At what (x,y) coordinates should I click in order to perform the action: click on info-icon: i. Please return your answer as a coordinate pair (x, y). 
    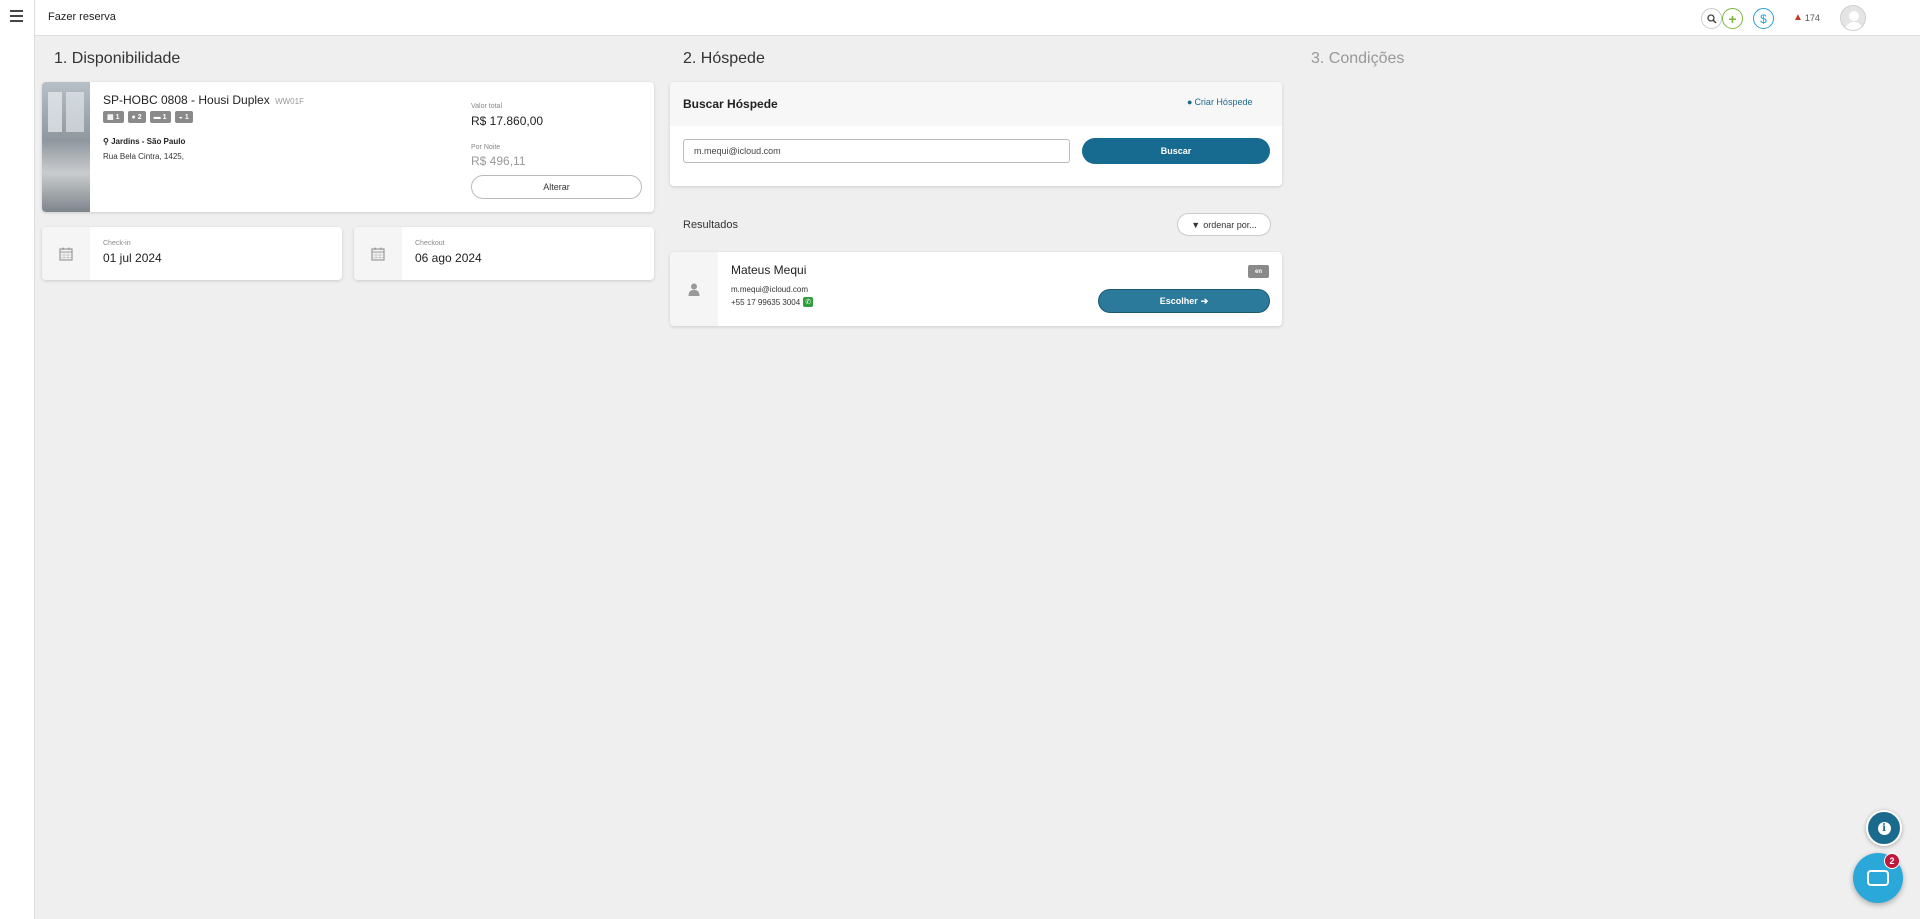
    Looking at the image, I should click on (1884, 828).